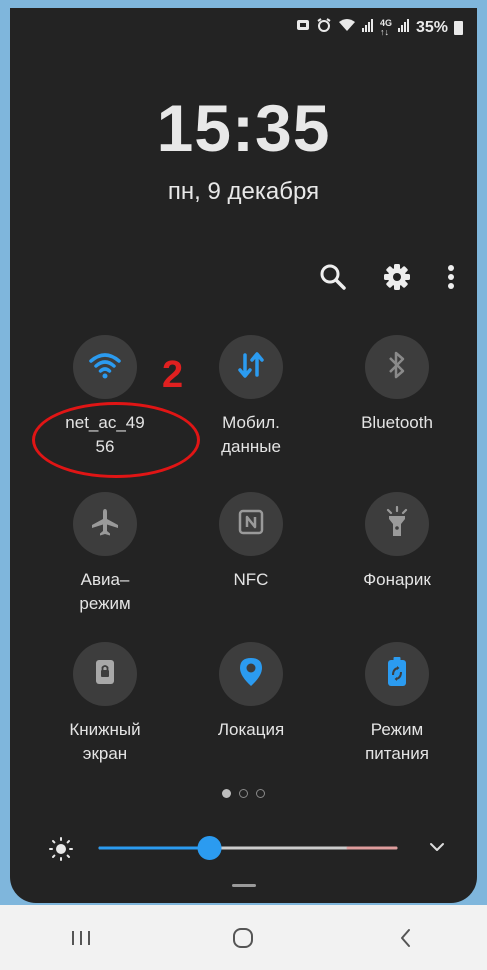 Image resolution: width=487 pixels, height=970 pixels. Describe the element at coordinates (248, 848) in the screenshot. I see `brightness-slider` at that location.